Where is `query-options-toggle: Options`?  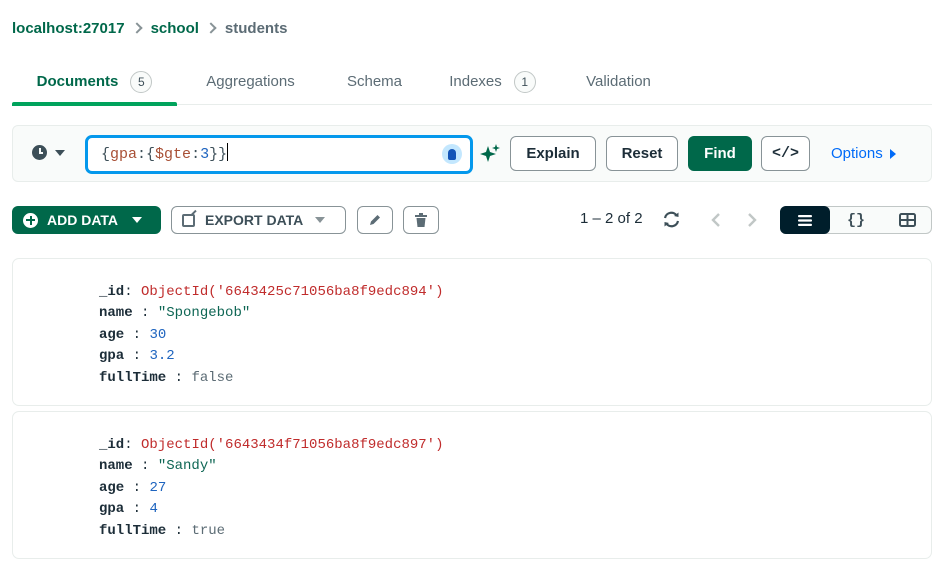
query-options-toggle: Options is located at coordinates (863, 153).